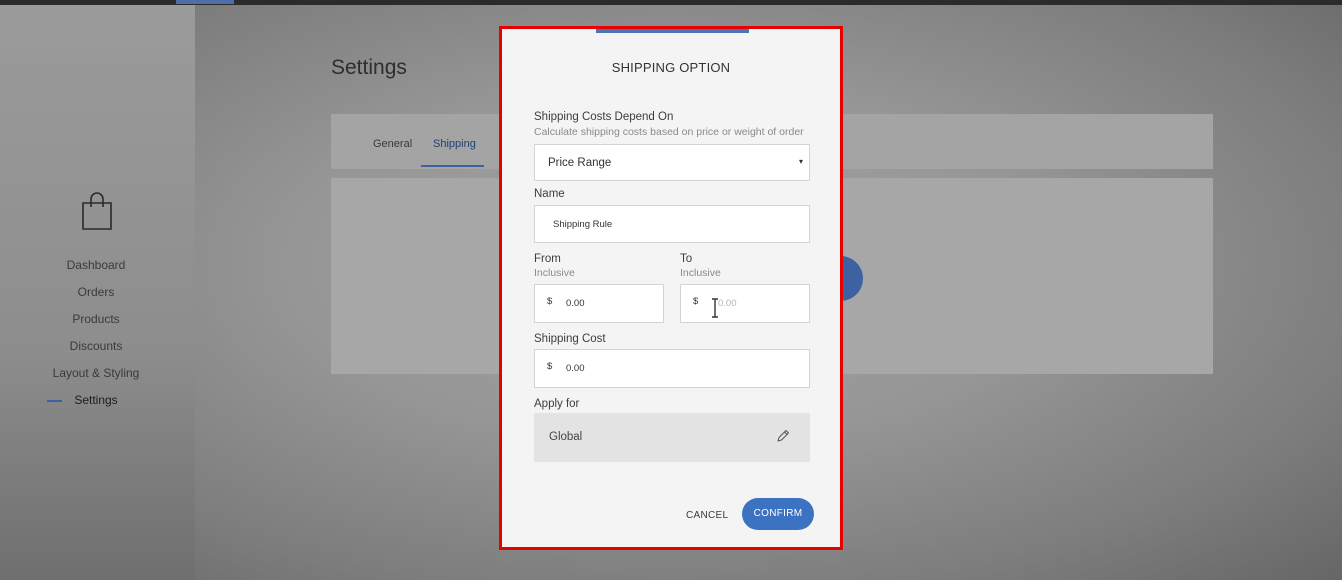  What do you see at coordinates (550, 301) in the screenshot?
I see `from-currency: $` at bounding box center [550, 301].